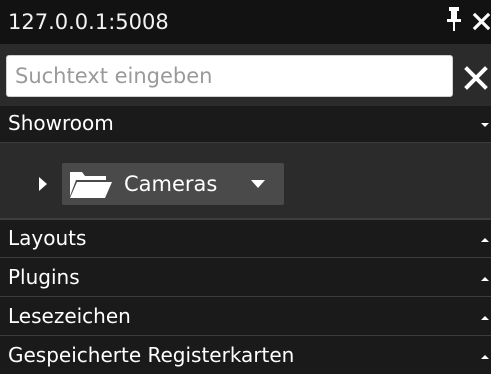  I want to click on section-layouts-label: Layouts, so click(47, 238).